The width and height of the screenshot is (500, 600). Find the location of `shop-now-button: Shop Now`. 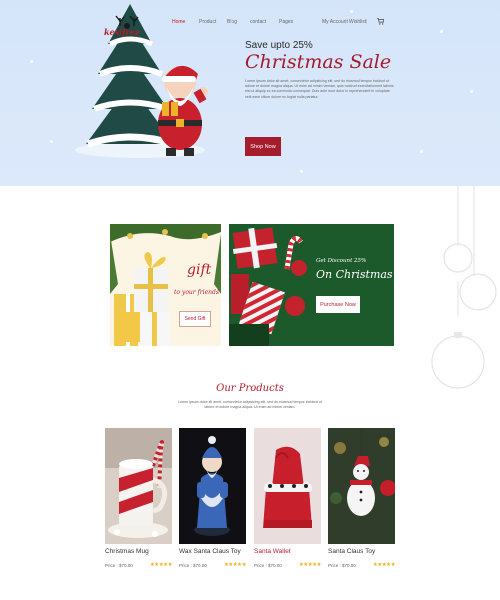

shop-now-button: Shop Now is located at coordinates (263, 146).